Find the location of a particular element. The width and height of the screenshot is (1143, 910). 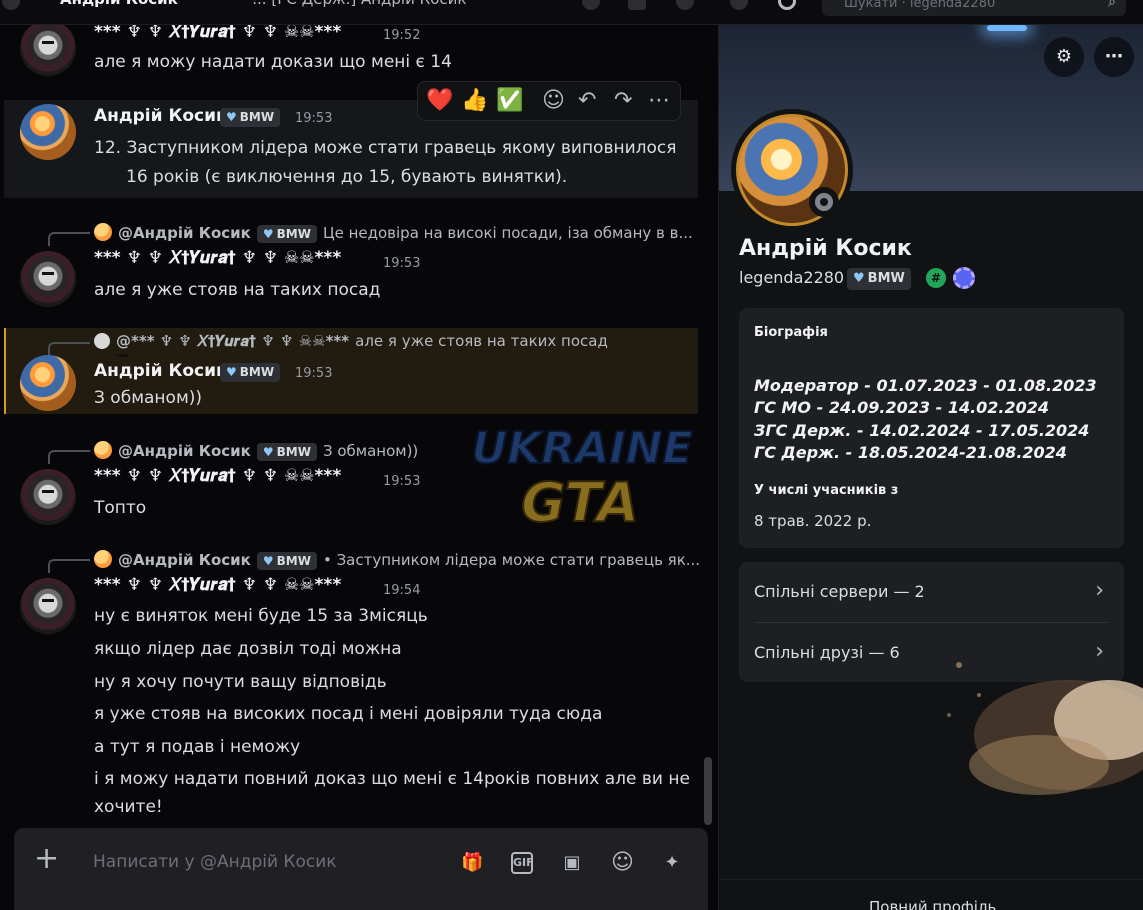

dm-avatar-icon is located at coordinates (11, 5).